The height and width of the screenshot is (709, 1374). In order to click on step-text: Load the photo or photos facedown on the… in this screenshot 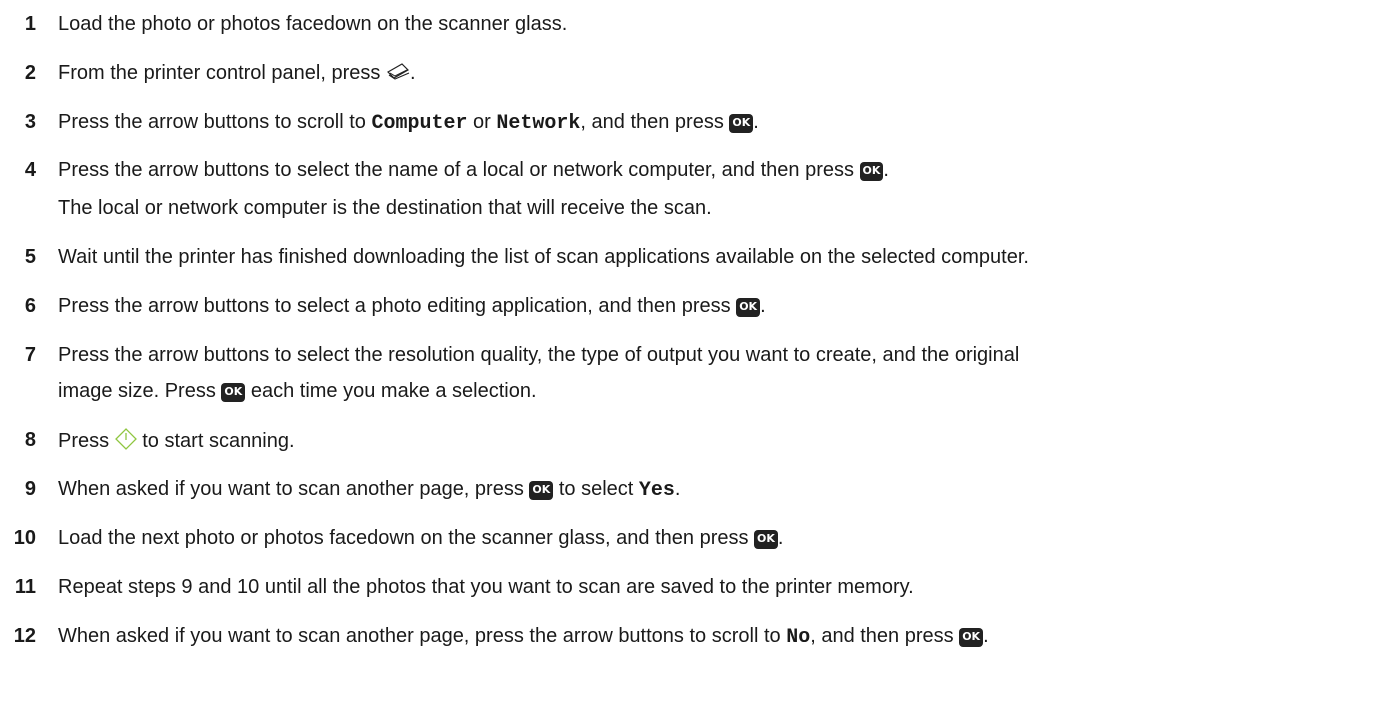, I will do `click(313, 24)`.